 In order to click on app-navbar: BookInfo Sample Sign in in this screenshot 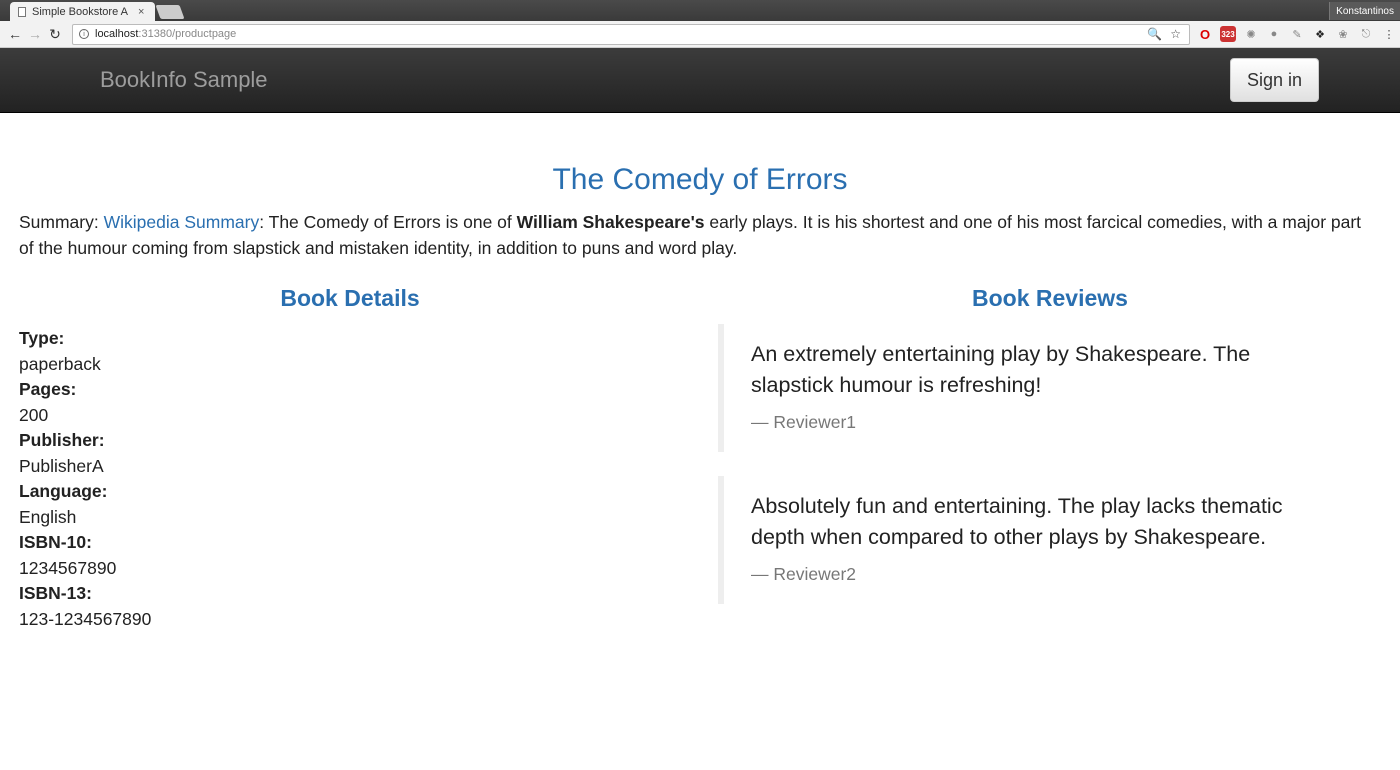, I will do `click(700, 80)`.